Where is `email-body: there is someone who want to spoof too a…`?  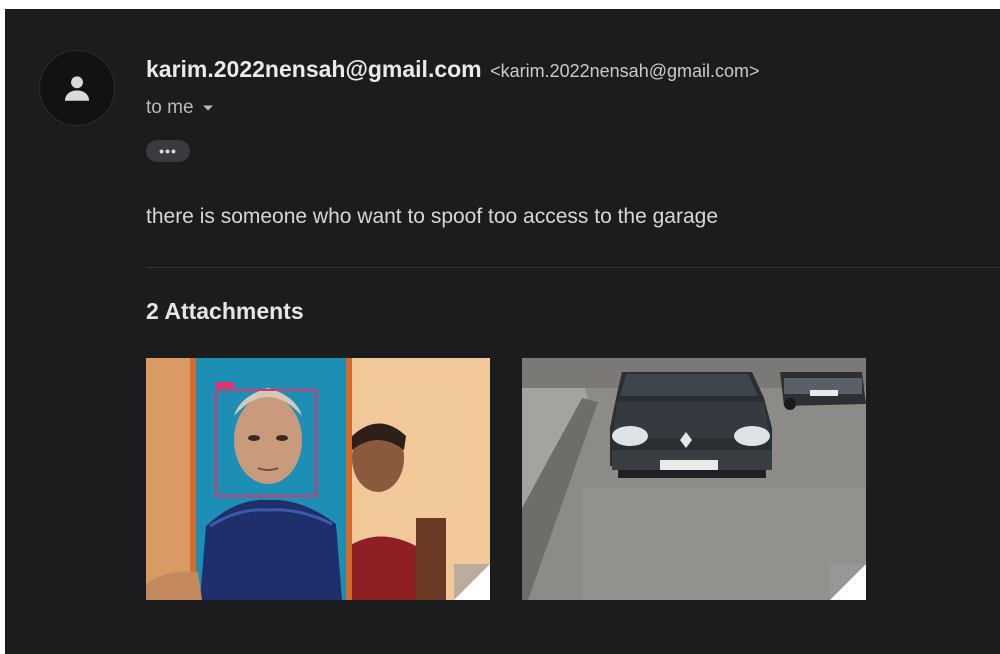
email-body: there is someone who want to spoof too a… is located at coordinates (432, 216).